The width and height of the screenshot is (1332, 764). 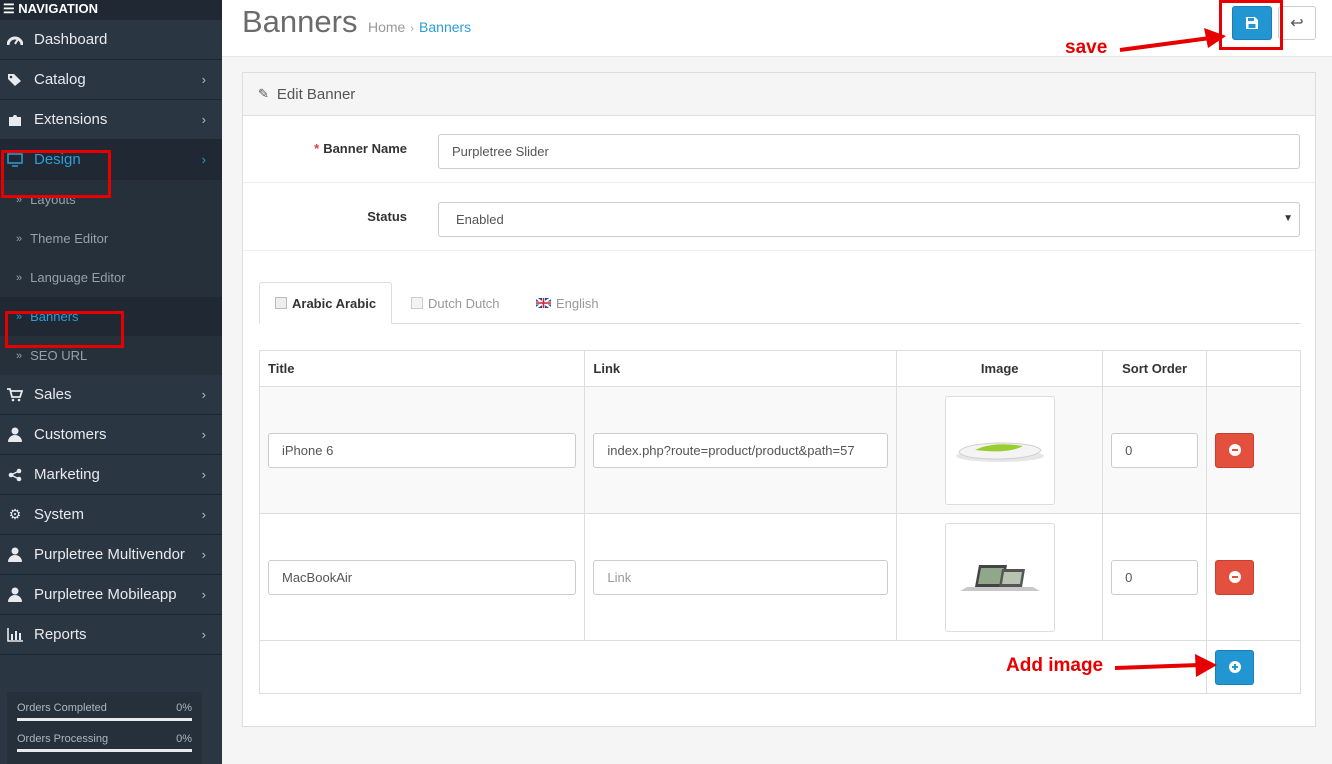 What do you see at coordinates (60, 79) in the screenshot?
I see `sidebar-item-label: Catalog` at bounding box center [60, 79].